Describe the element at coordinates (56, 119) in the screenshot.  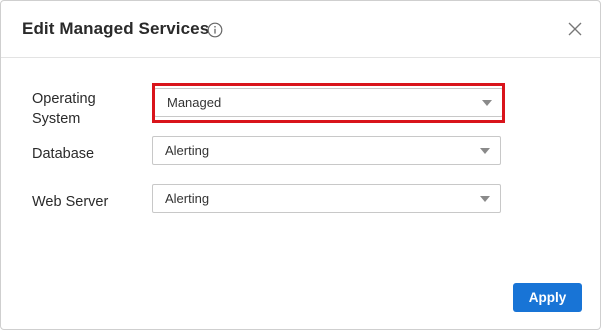
I see `operating-system-label-line2: System` at that location.